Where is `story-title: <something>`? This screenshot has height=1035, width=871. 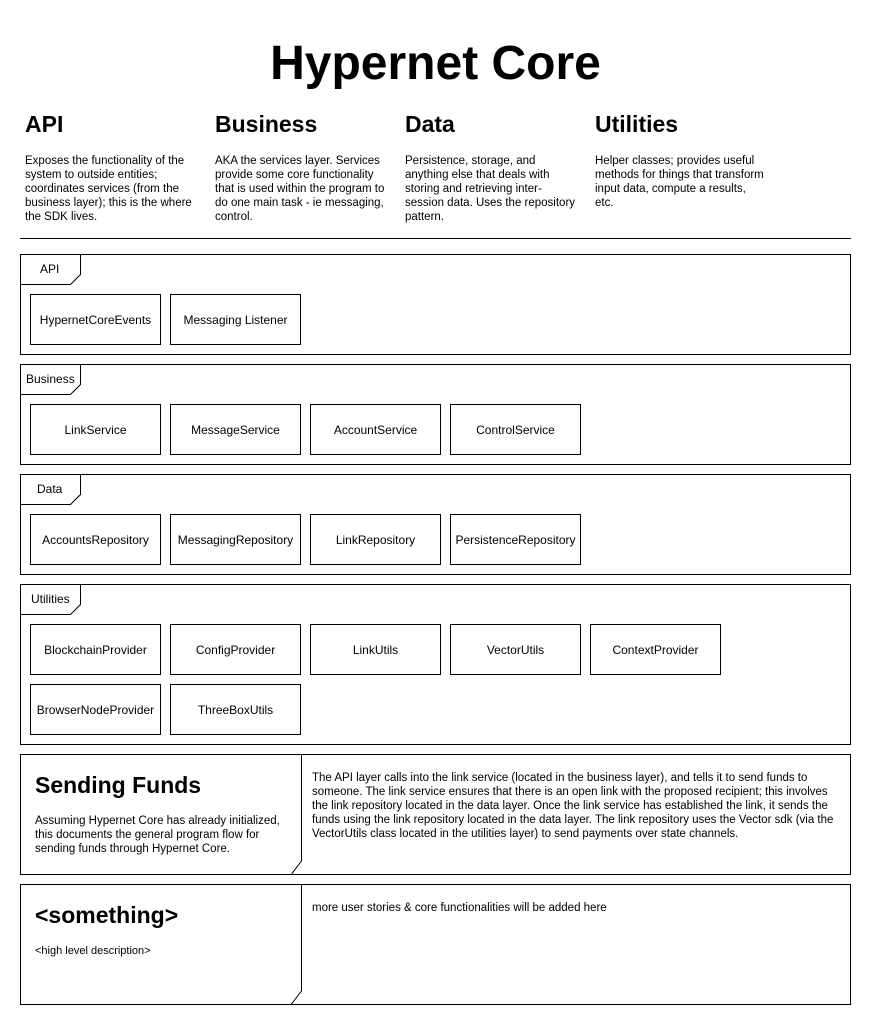
story-title: <something> is located at coordinates (107, 915).